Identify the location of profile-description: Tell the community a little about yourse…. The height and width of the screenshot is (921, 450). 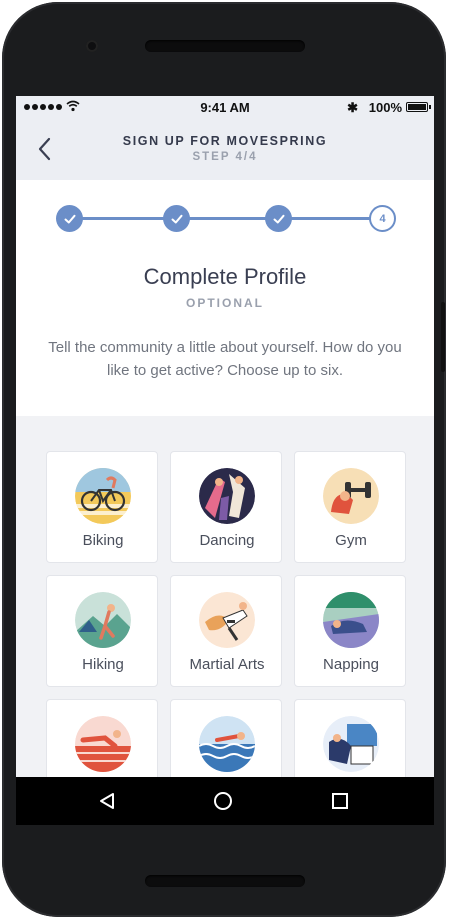
(225, 359).